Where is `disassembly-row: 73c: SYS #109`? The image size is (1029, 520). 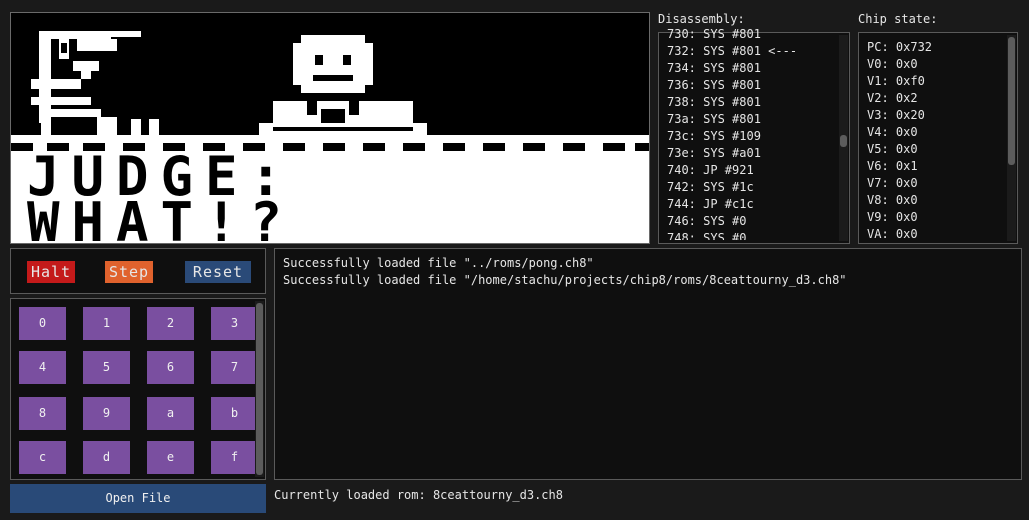 disassembly-row: 73c: SYS #109 is located at coordinates (714, 136).